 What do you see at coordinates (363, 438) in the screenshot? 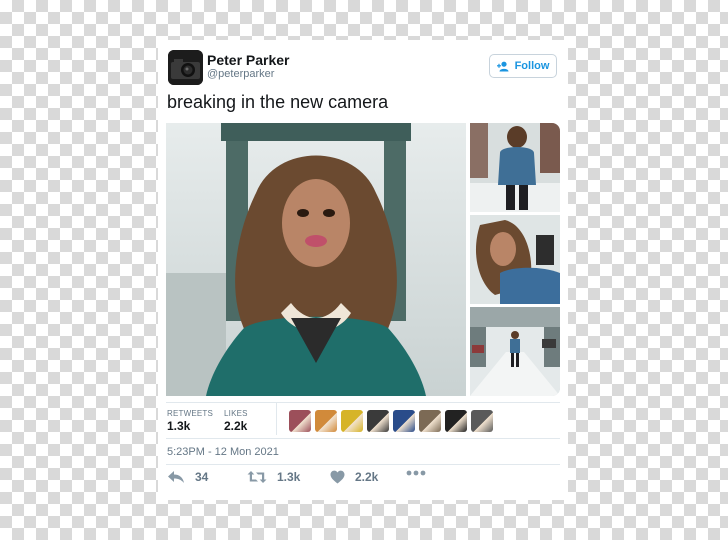
I see `stats-bottom-divider` at bounding box center [363, 438].